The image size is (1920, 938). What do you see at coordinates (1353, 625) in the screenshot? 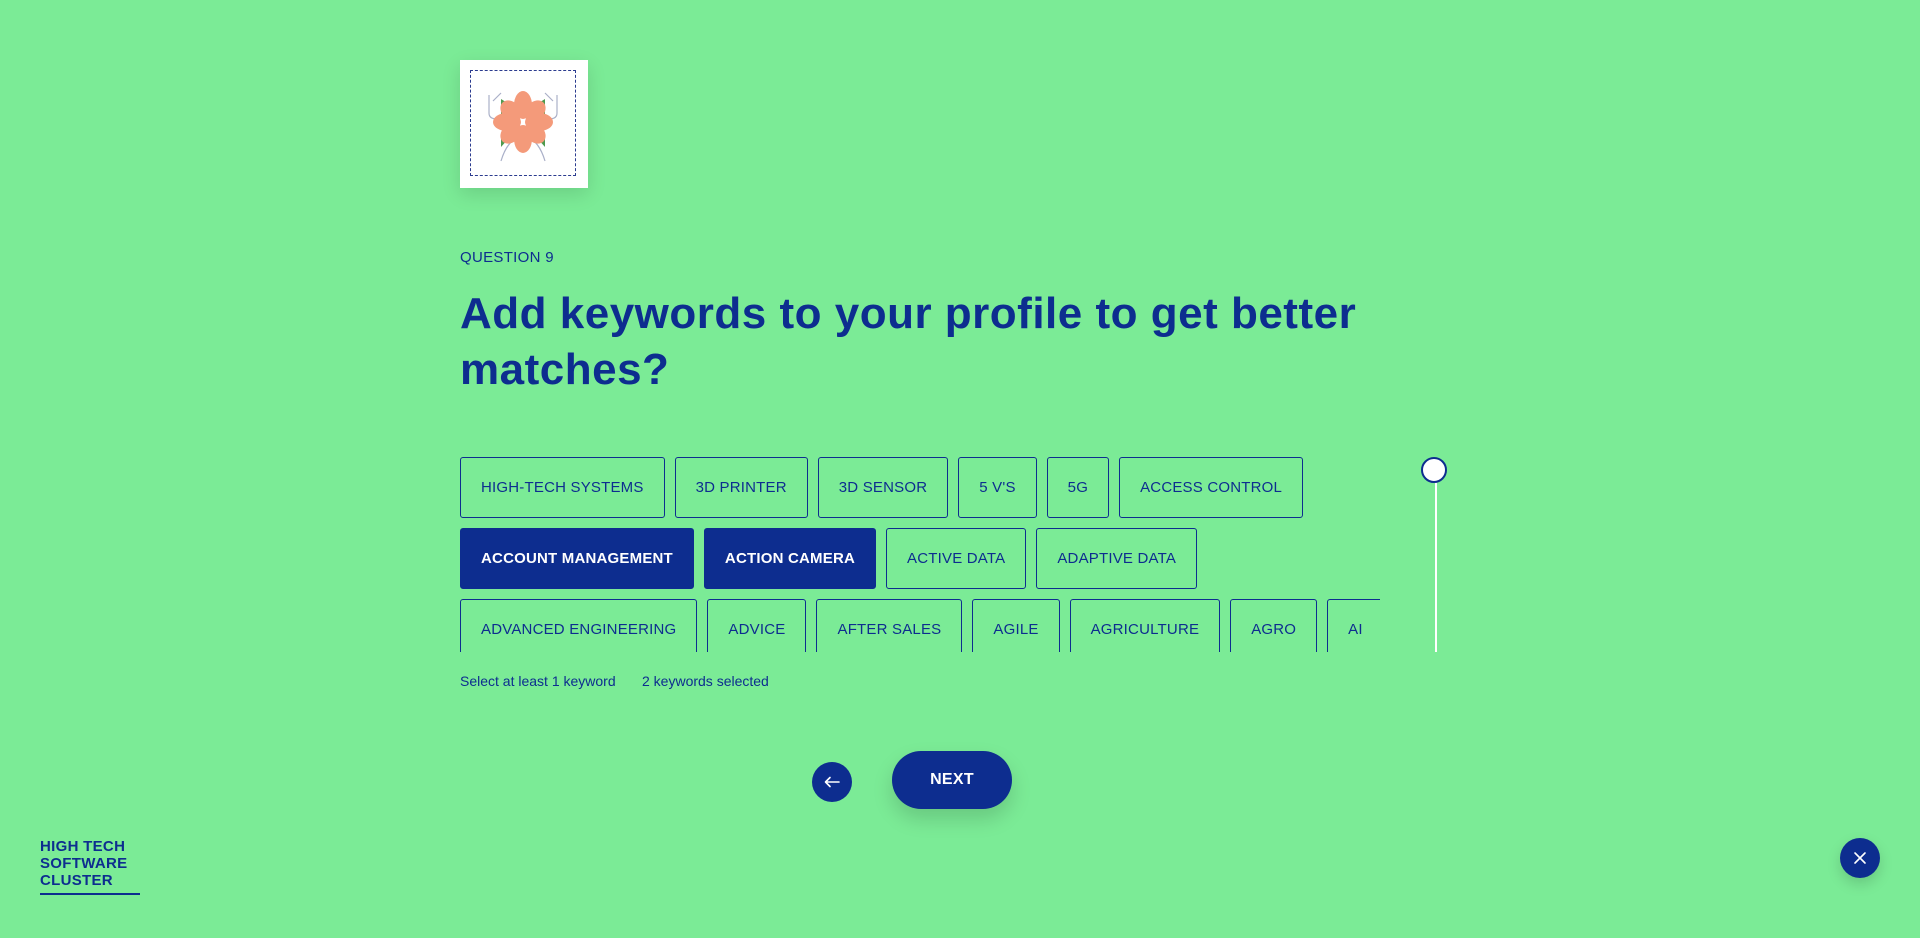
I see `keyword-chip: AI` at bounding box center [1353, 625].